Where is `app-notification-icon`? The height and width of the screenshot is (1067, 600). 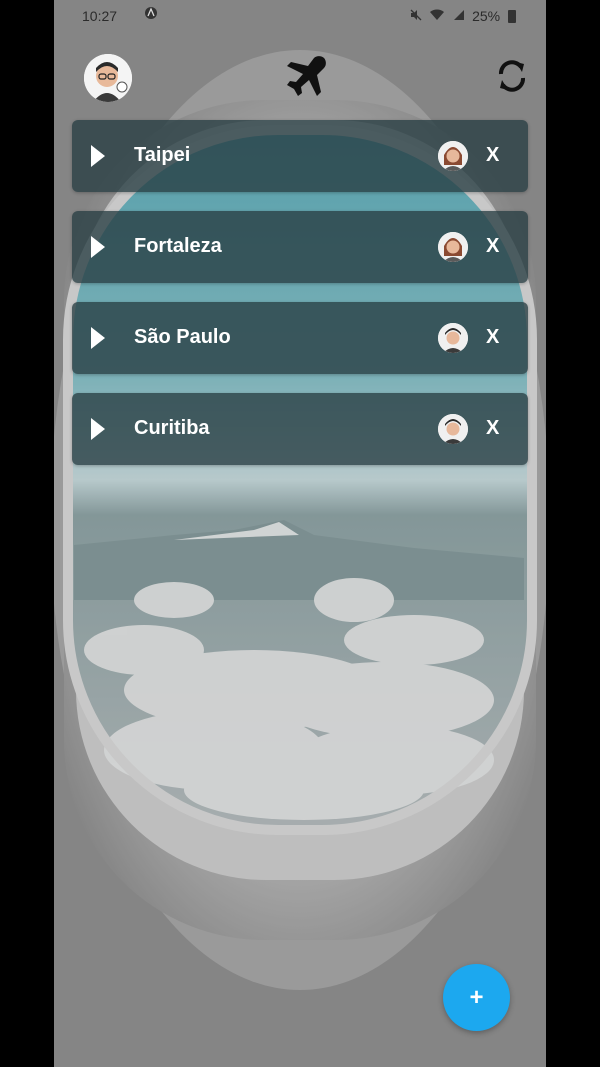
app-notification-icon is located at coordinates (151, 13).